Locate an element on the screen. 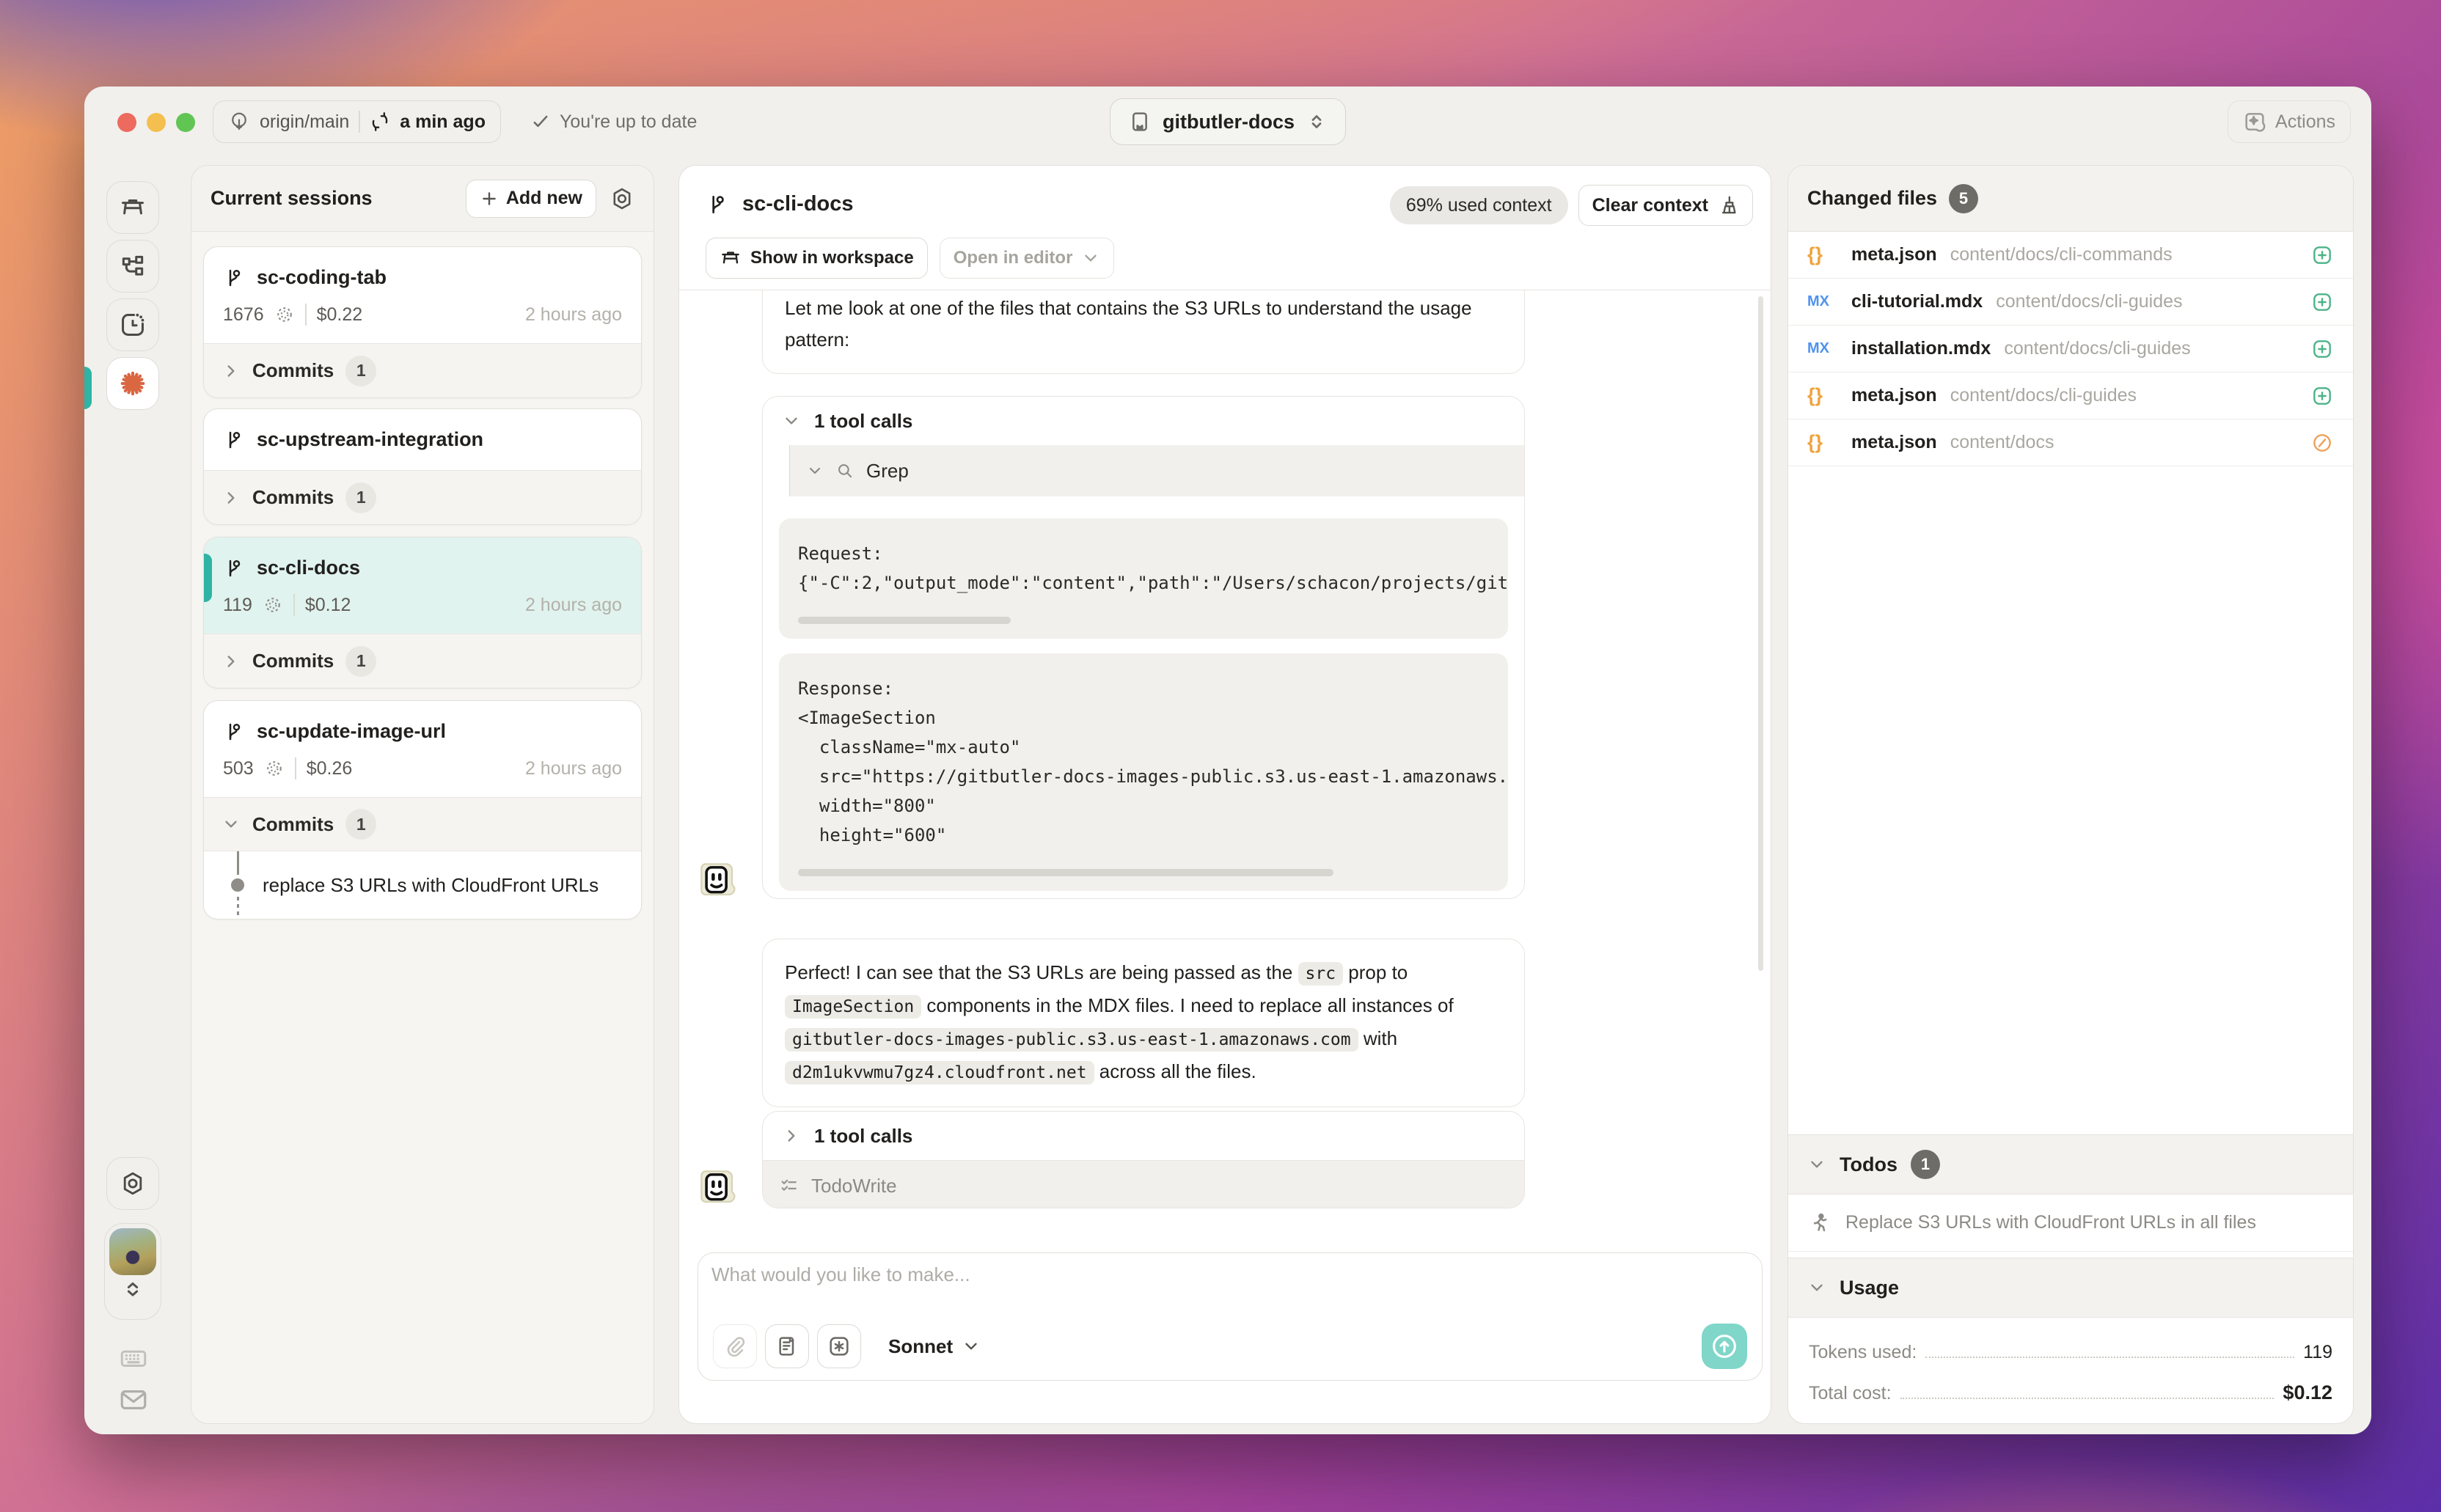  mdx-file-icon: MX is located at coordinates (1818, 348).